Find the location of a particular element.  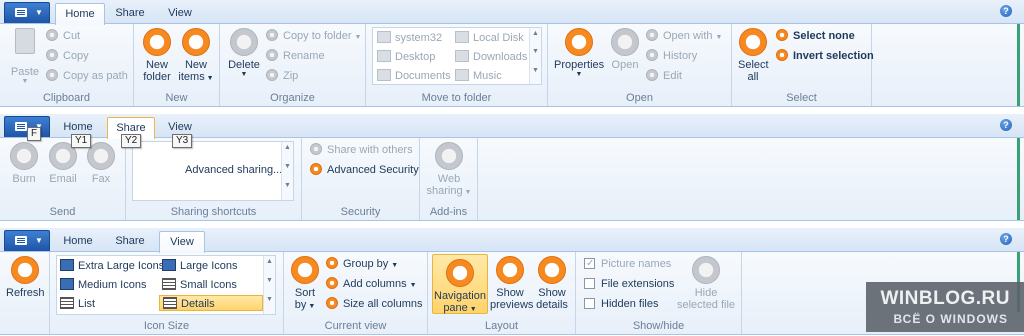

list-option: List is located at coordinates (77, 304).